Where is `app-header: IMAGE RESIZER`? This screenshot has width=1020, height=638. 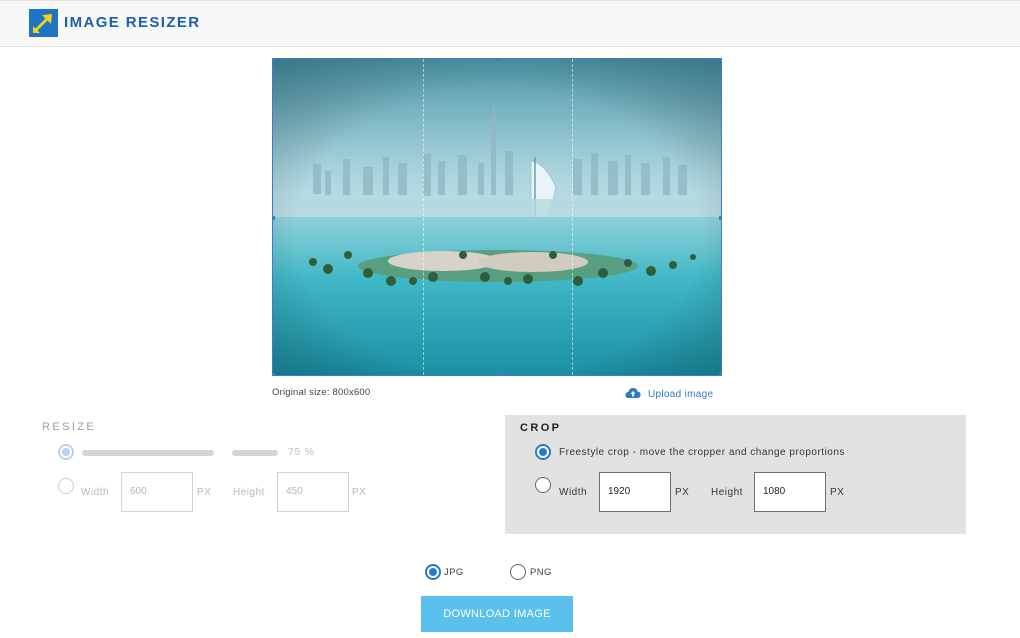
app-header: IMAGE RESIZER is located at coordinates (510, 23).